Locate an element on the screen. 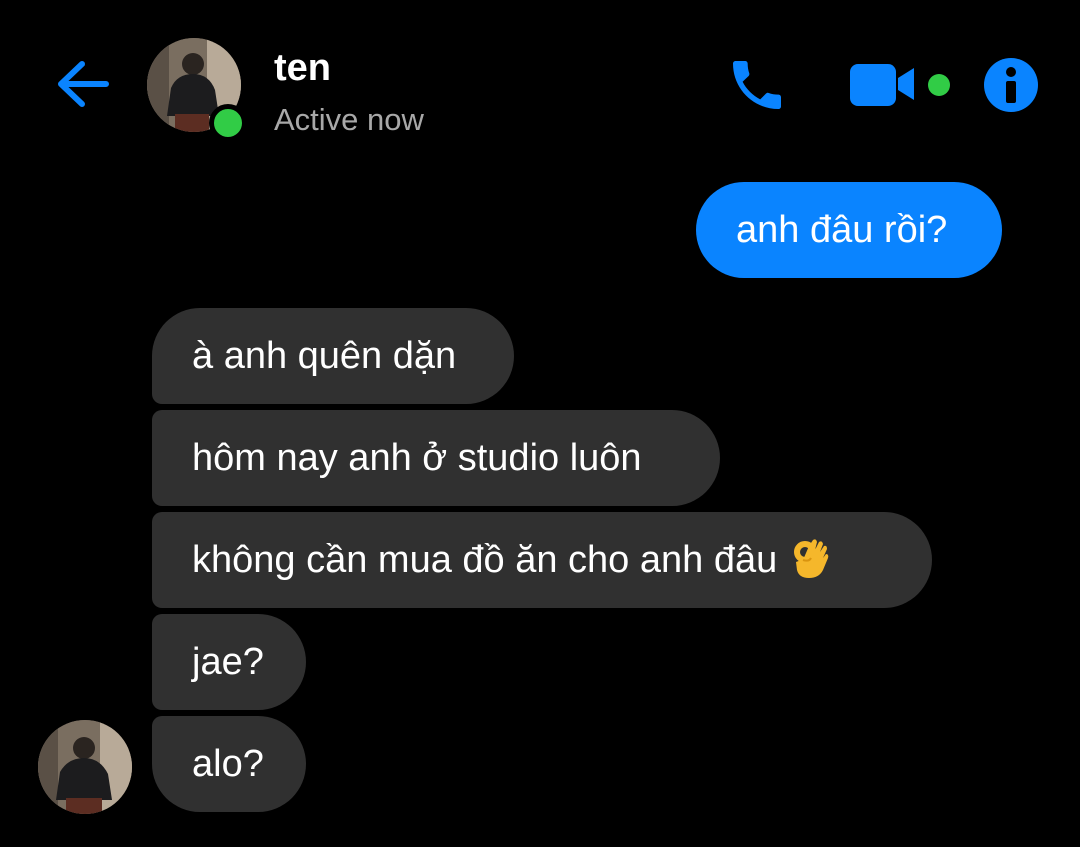  contact-name: ten is located at coordinates (302, 68).